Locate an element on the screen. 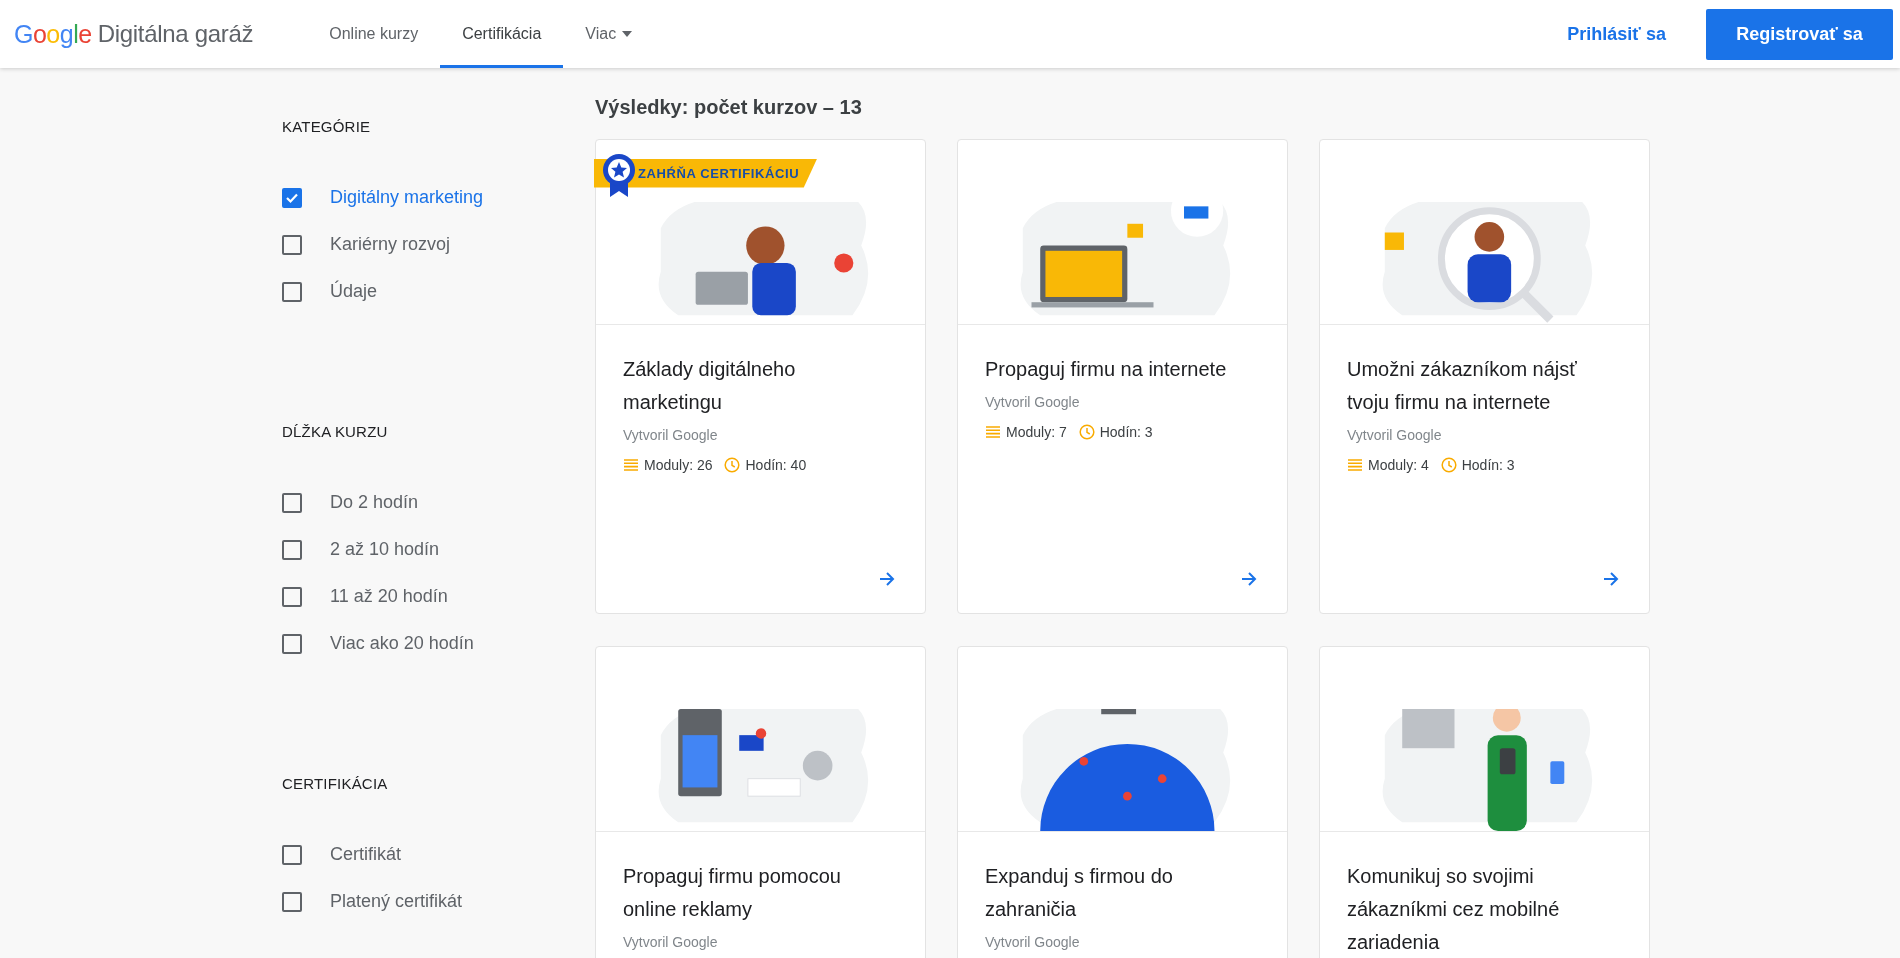 This screenshot has width=1900, height=958. hours-count: Hodín: 40 is located at coordinates (776, 465).